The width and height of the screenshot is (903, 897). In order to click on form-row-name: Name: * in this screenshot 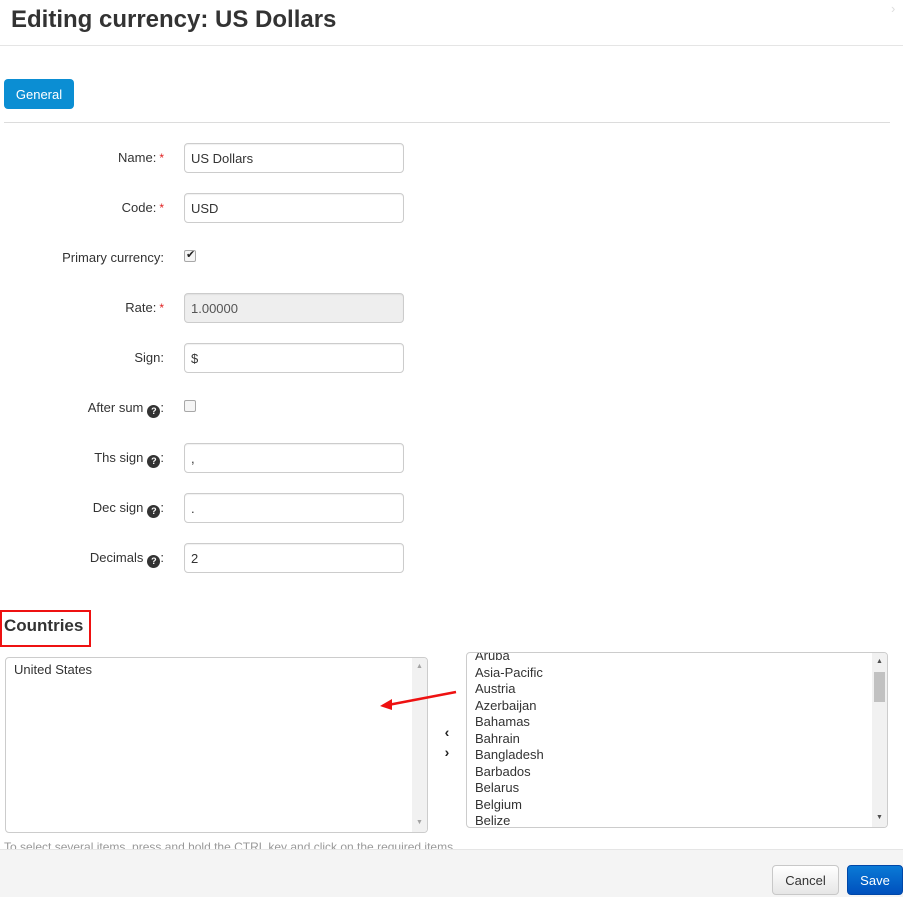, I will do `click(210, 158)`.